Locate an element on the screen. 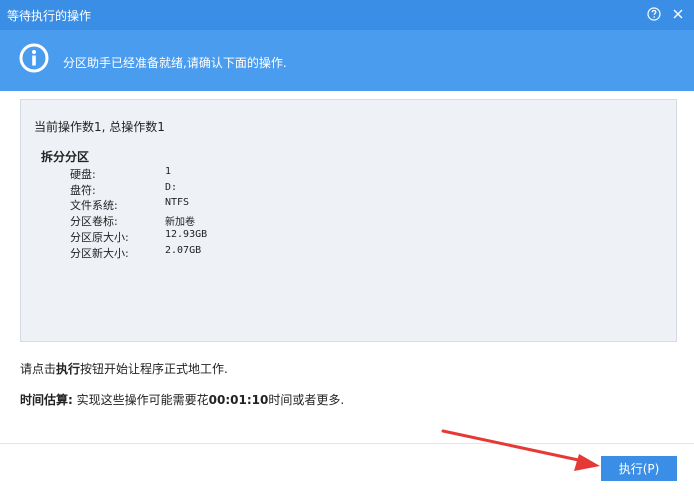  info-icon is located at coordinates (34, 58).